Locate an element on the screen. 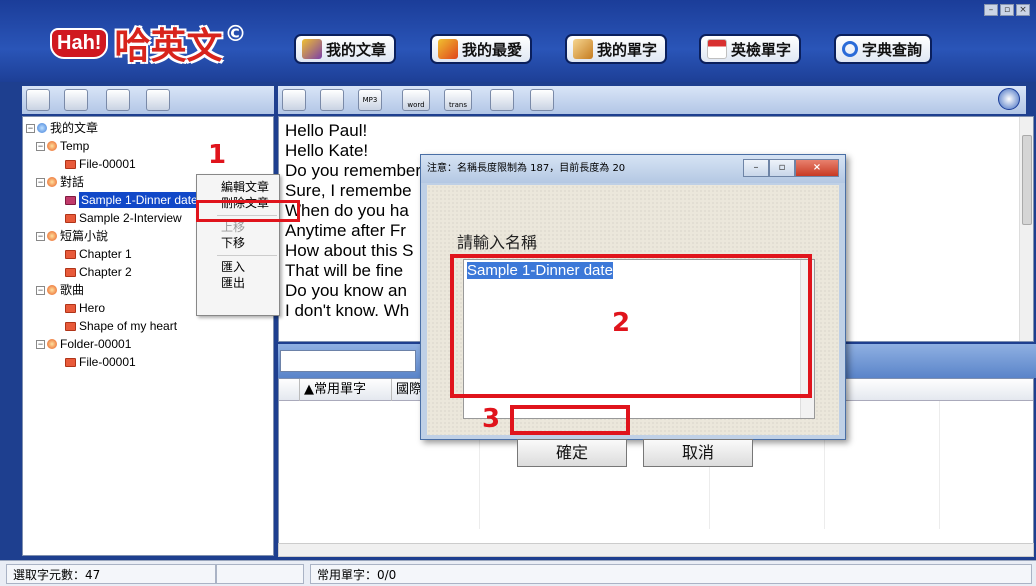 This screenshot has height=586, width=1036. context-menu: 編輯文章 刪除文章 上移 下移 匯入 匯出 is located at coordinates (238, 245).